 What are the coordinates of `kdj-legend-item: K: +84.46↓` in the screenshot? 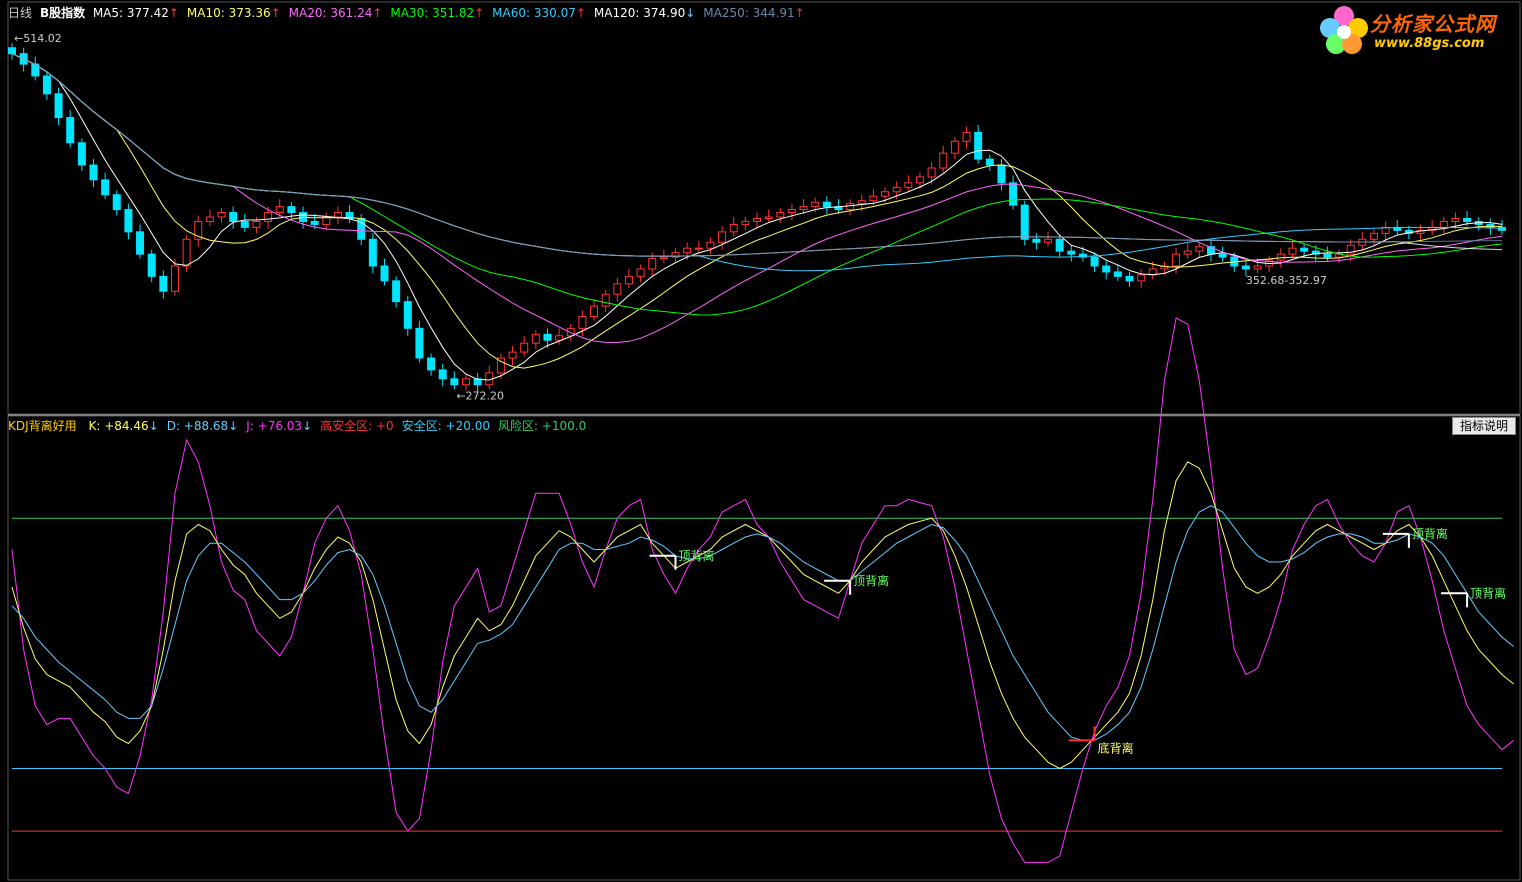 It's located at (123, 426).